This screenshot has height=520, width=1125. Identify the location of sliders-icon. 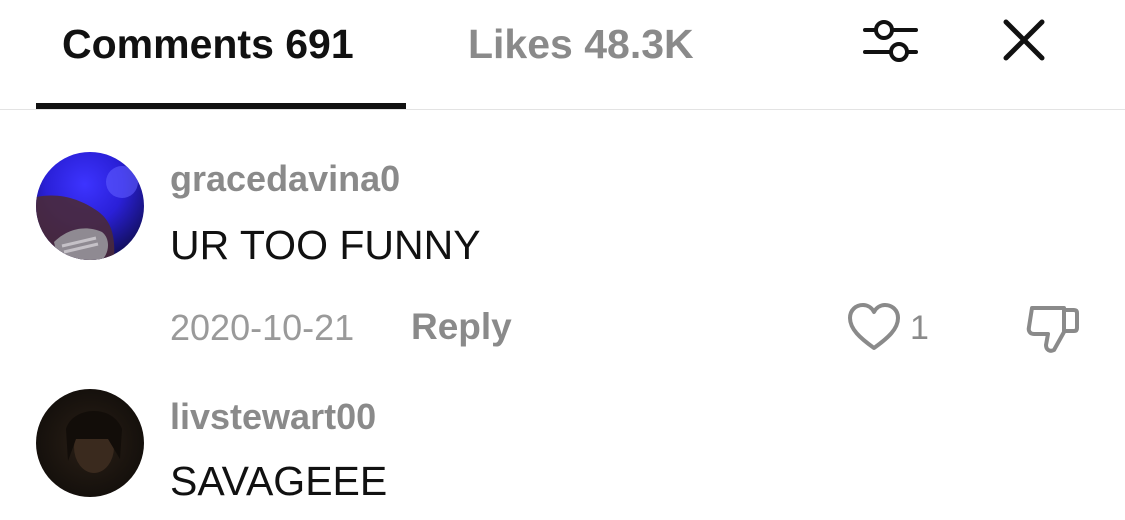
(890, 41).